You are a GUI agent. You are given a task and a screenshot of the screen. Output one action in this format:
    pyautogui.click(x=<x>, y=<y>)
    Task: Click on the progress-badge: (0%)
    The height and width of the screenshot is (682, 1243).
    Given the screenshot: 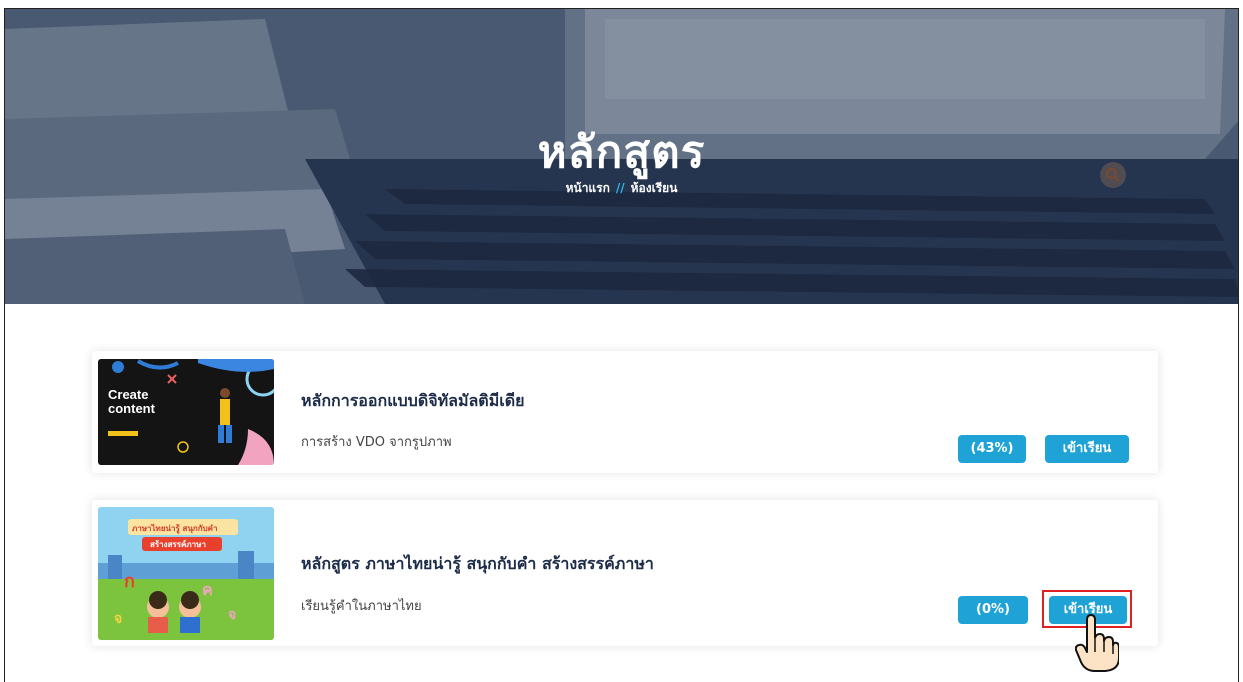 What is the action you would take?
    pyautogui.click(x=993, y=610)
    